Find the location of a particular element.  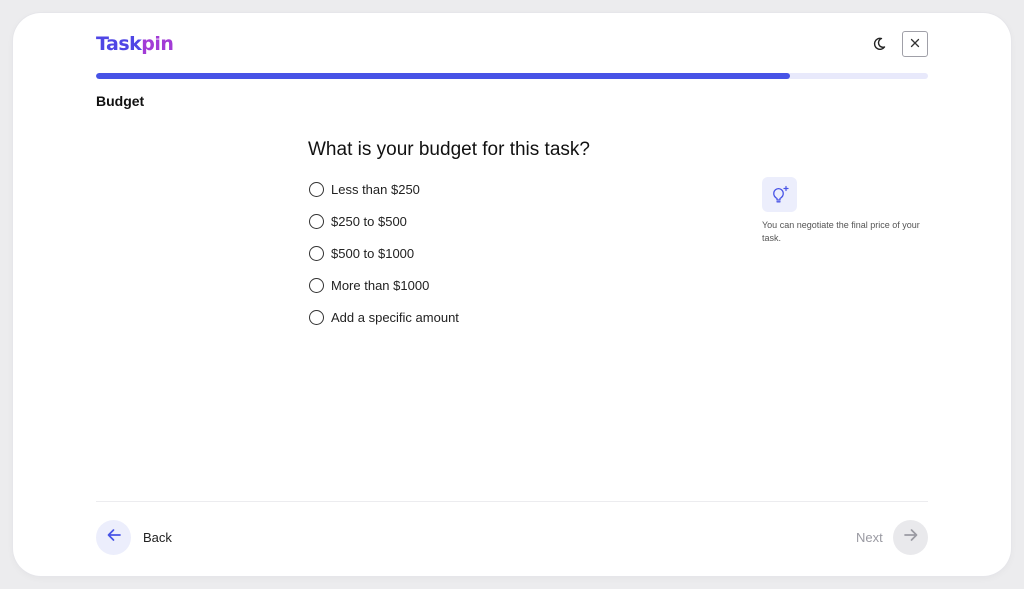

back-label: Back is located at coordinates (157, 537).